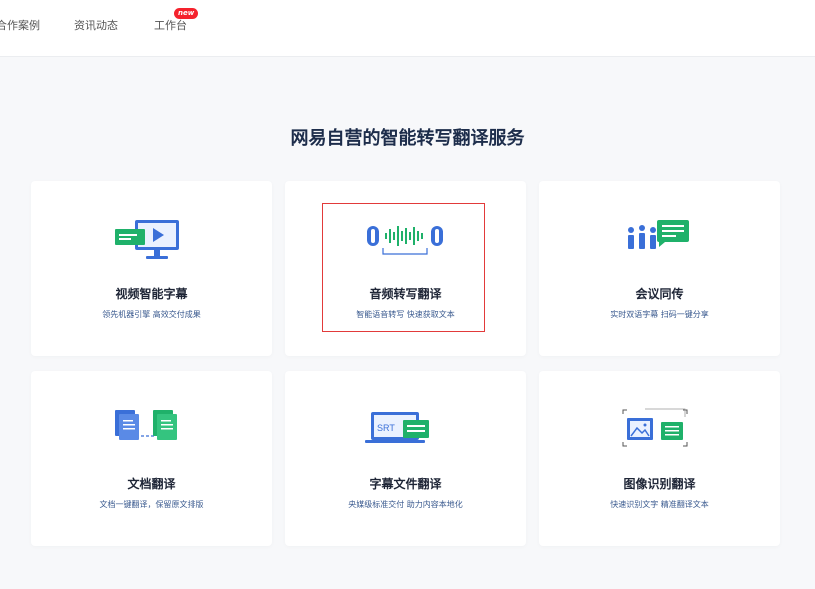 The width and height of the screenshot is (815, 589). Describe the element at coordinates (659, 294) in the screenshot. I see `card-title: 会议同传` at that location.